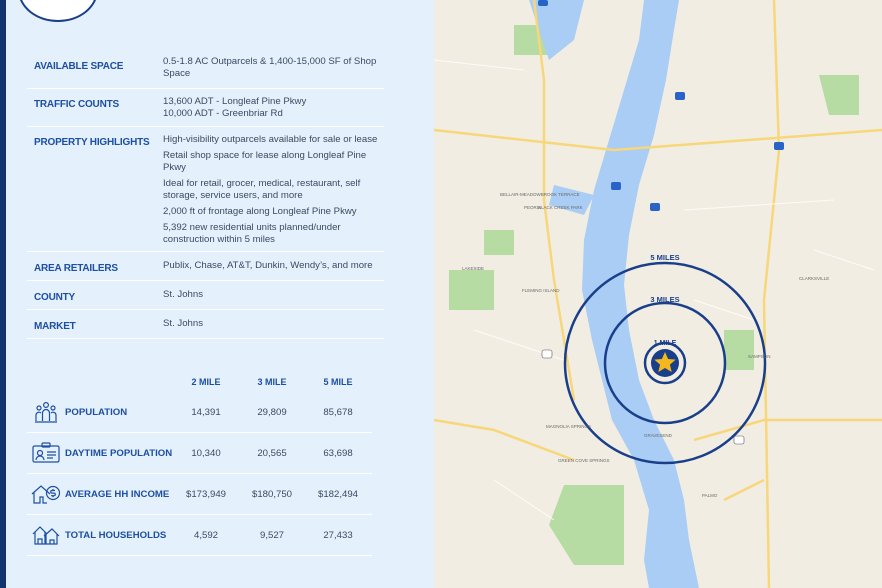 Image resolution: width=882 pixels, height=588 pixels. I want to click on place-label: GRAVESEND, so click(658, 435).